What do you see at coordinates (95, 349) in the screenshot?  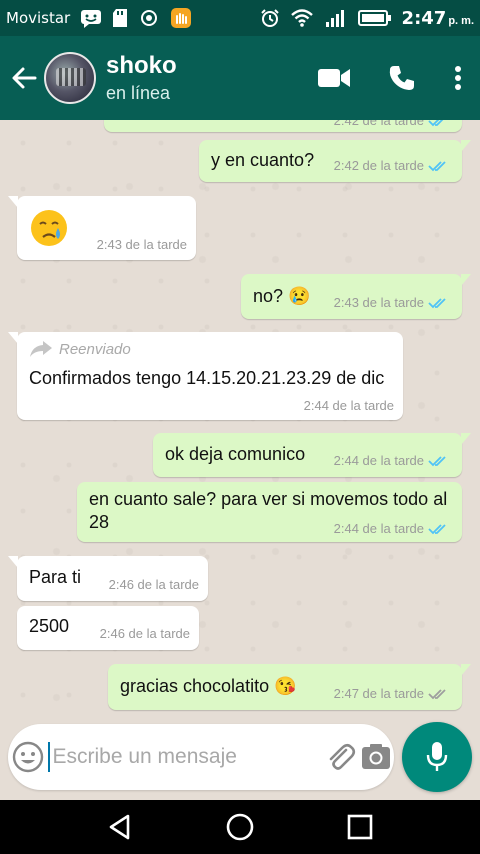 I see `forwarded-label: Reenviado` at bounding box center [95, 349].